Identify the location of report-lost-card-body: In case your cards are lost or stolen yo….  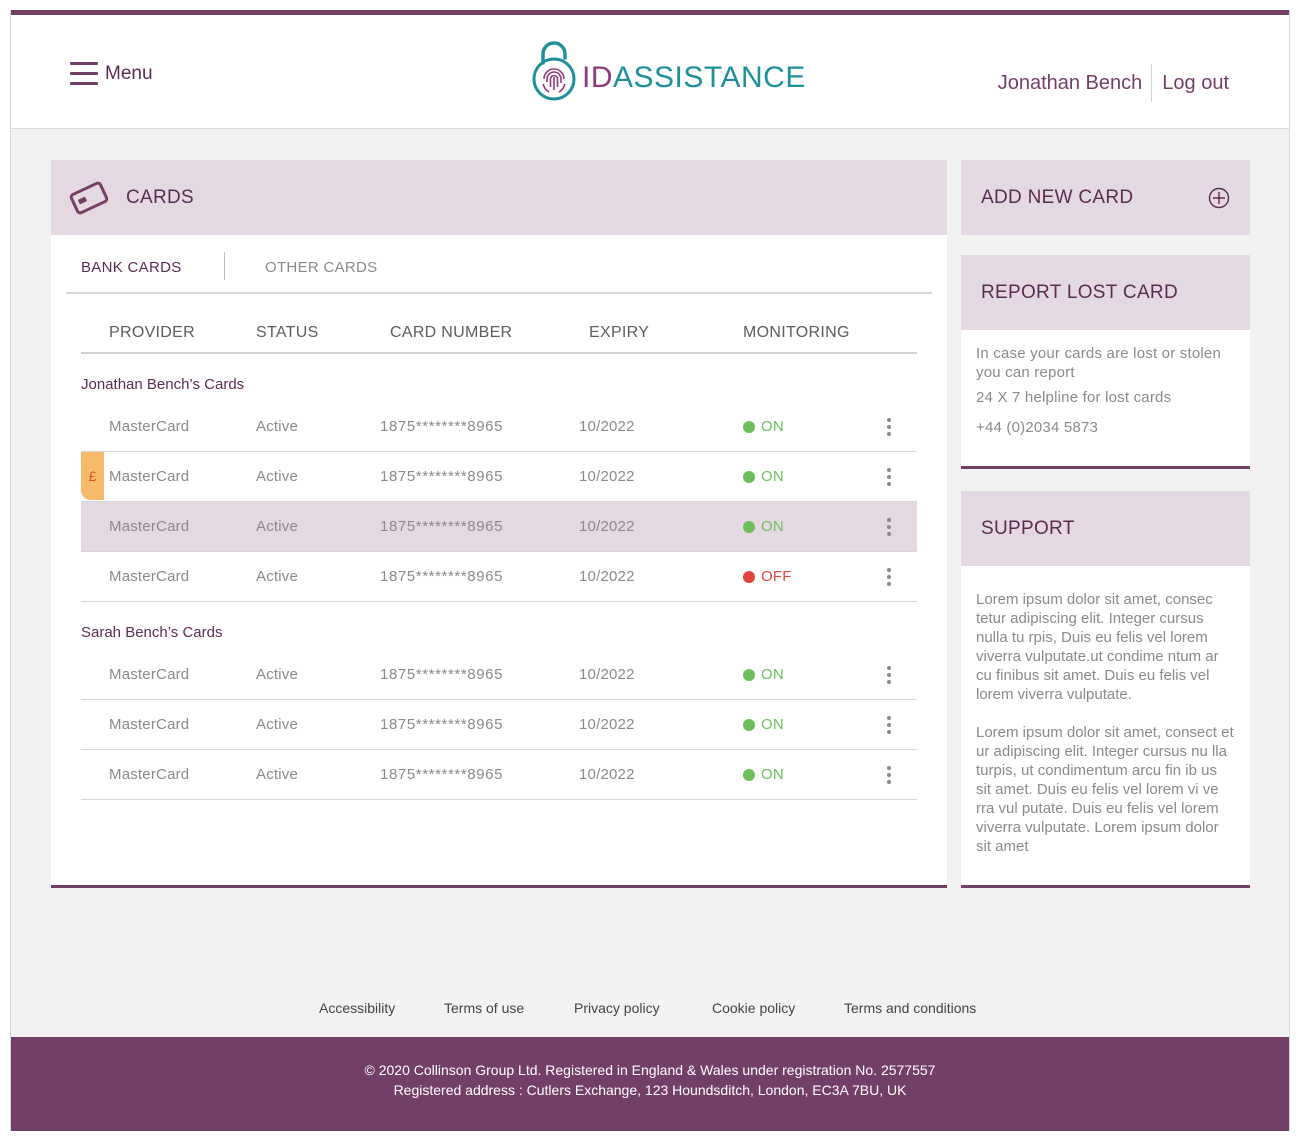
(1105, 383).